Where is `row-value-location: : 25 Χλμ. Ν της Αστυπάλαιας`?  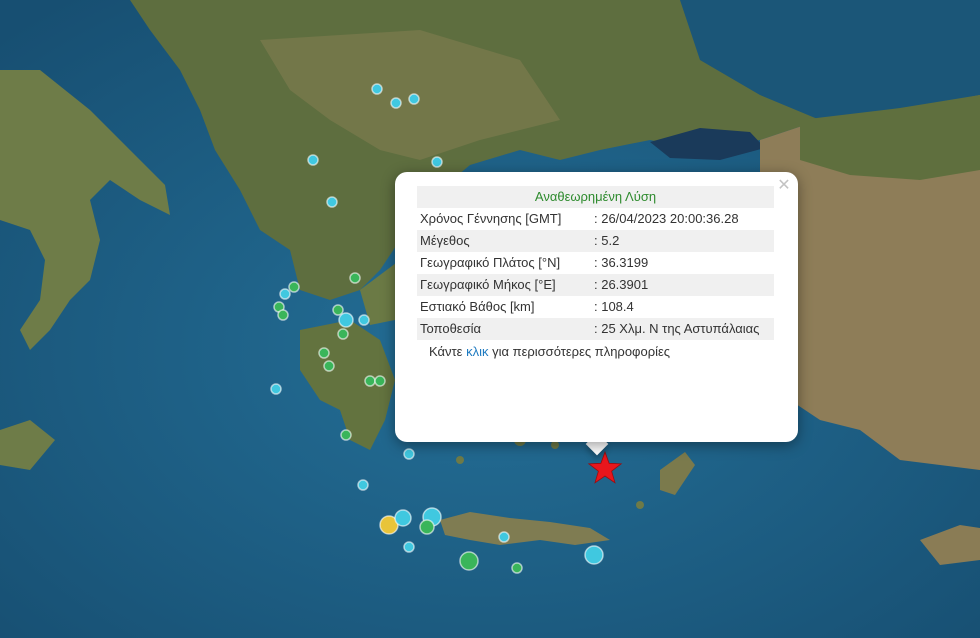
row-value-location: : 25 Χλμ. Ν της Αστυπάλαιας is located at coordinates (682, 329).